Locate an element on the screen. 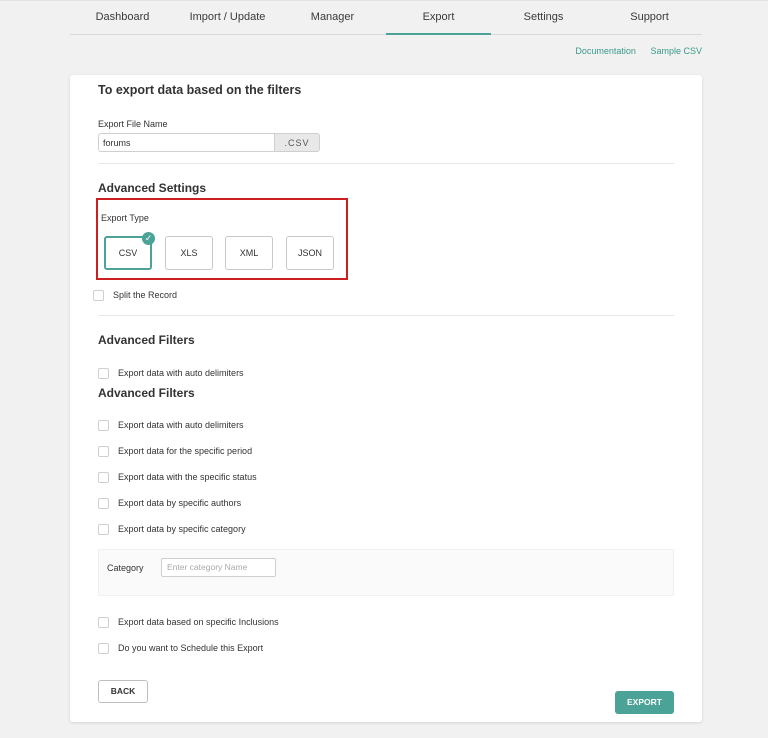 Image resolution: width=768 pixels, height=738 pixels. filter-label: Export data based on specific Inclusions is located at coordinates (198, 622).